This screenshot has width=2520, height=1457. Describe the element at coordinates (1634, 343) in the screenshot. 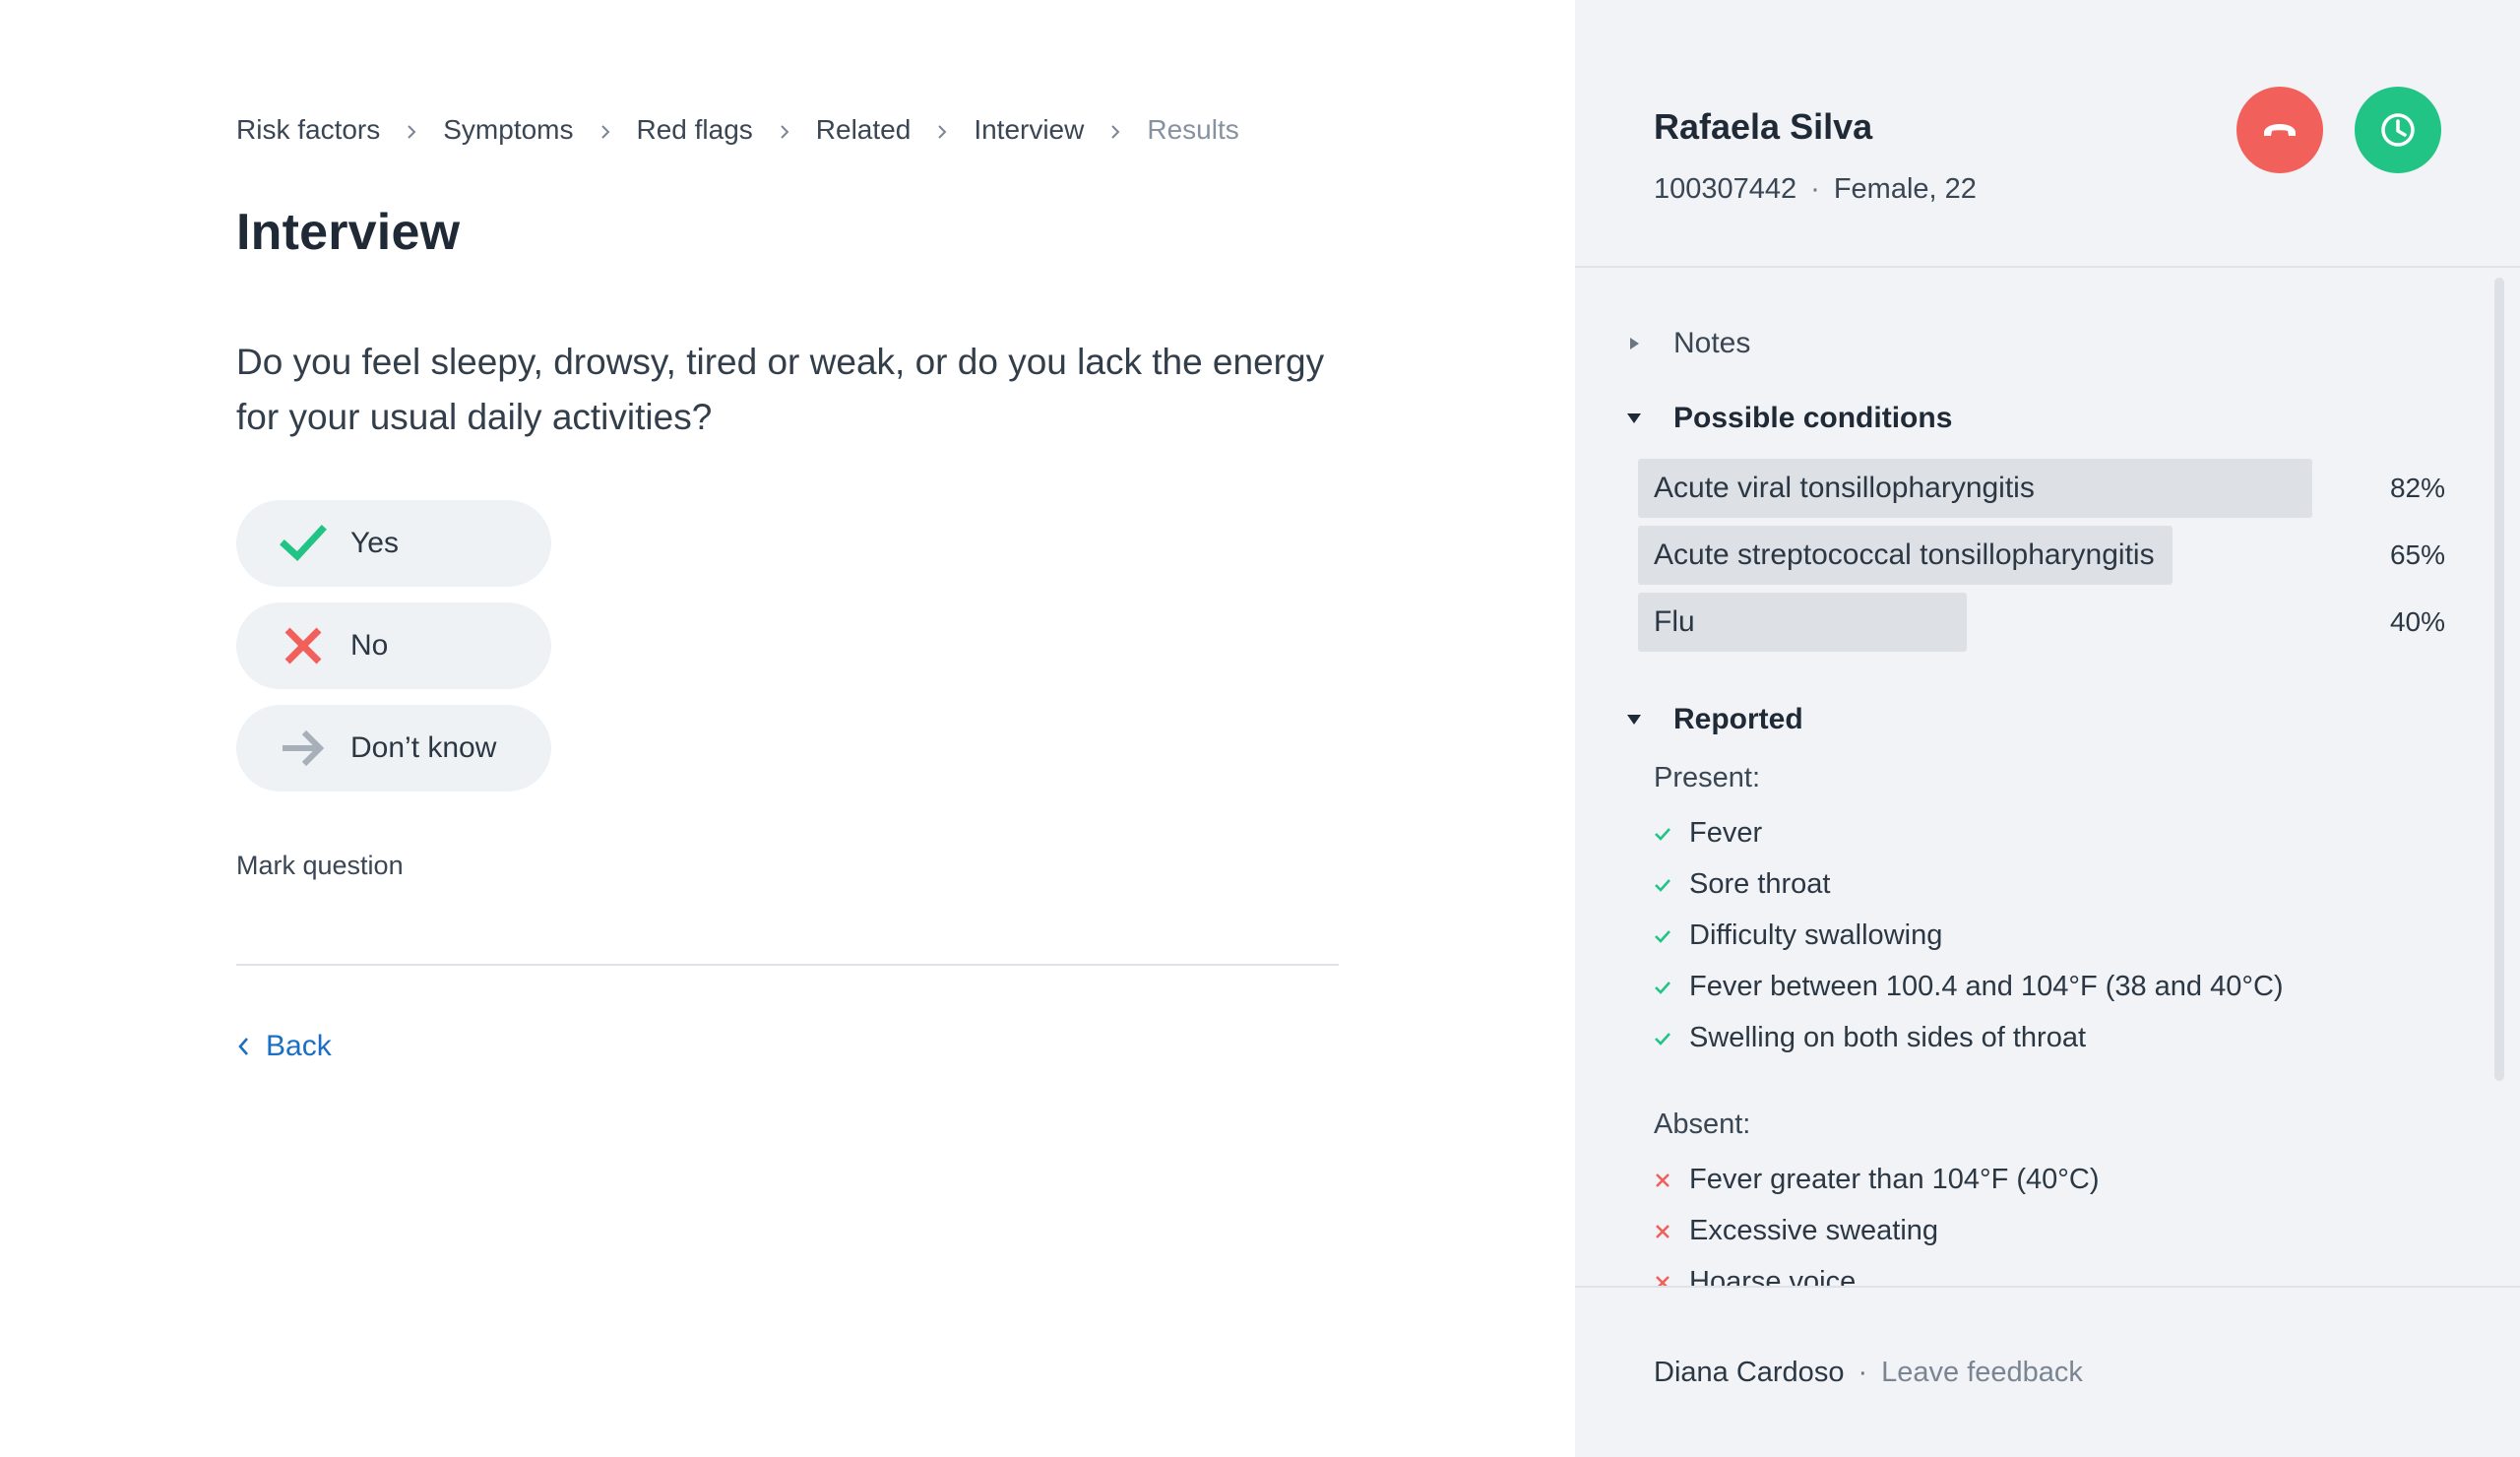

I see `caret-right-icon` at that location.